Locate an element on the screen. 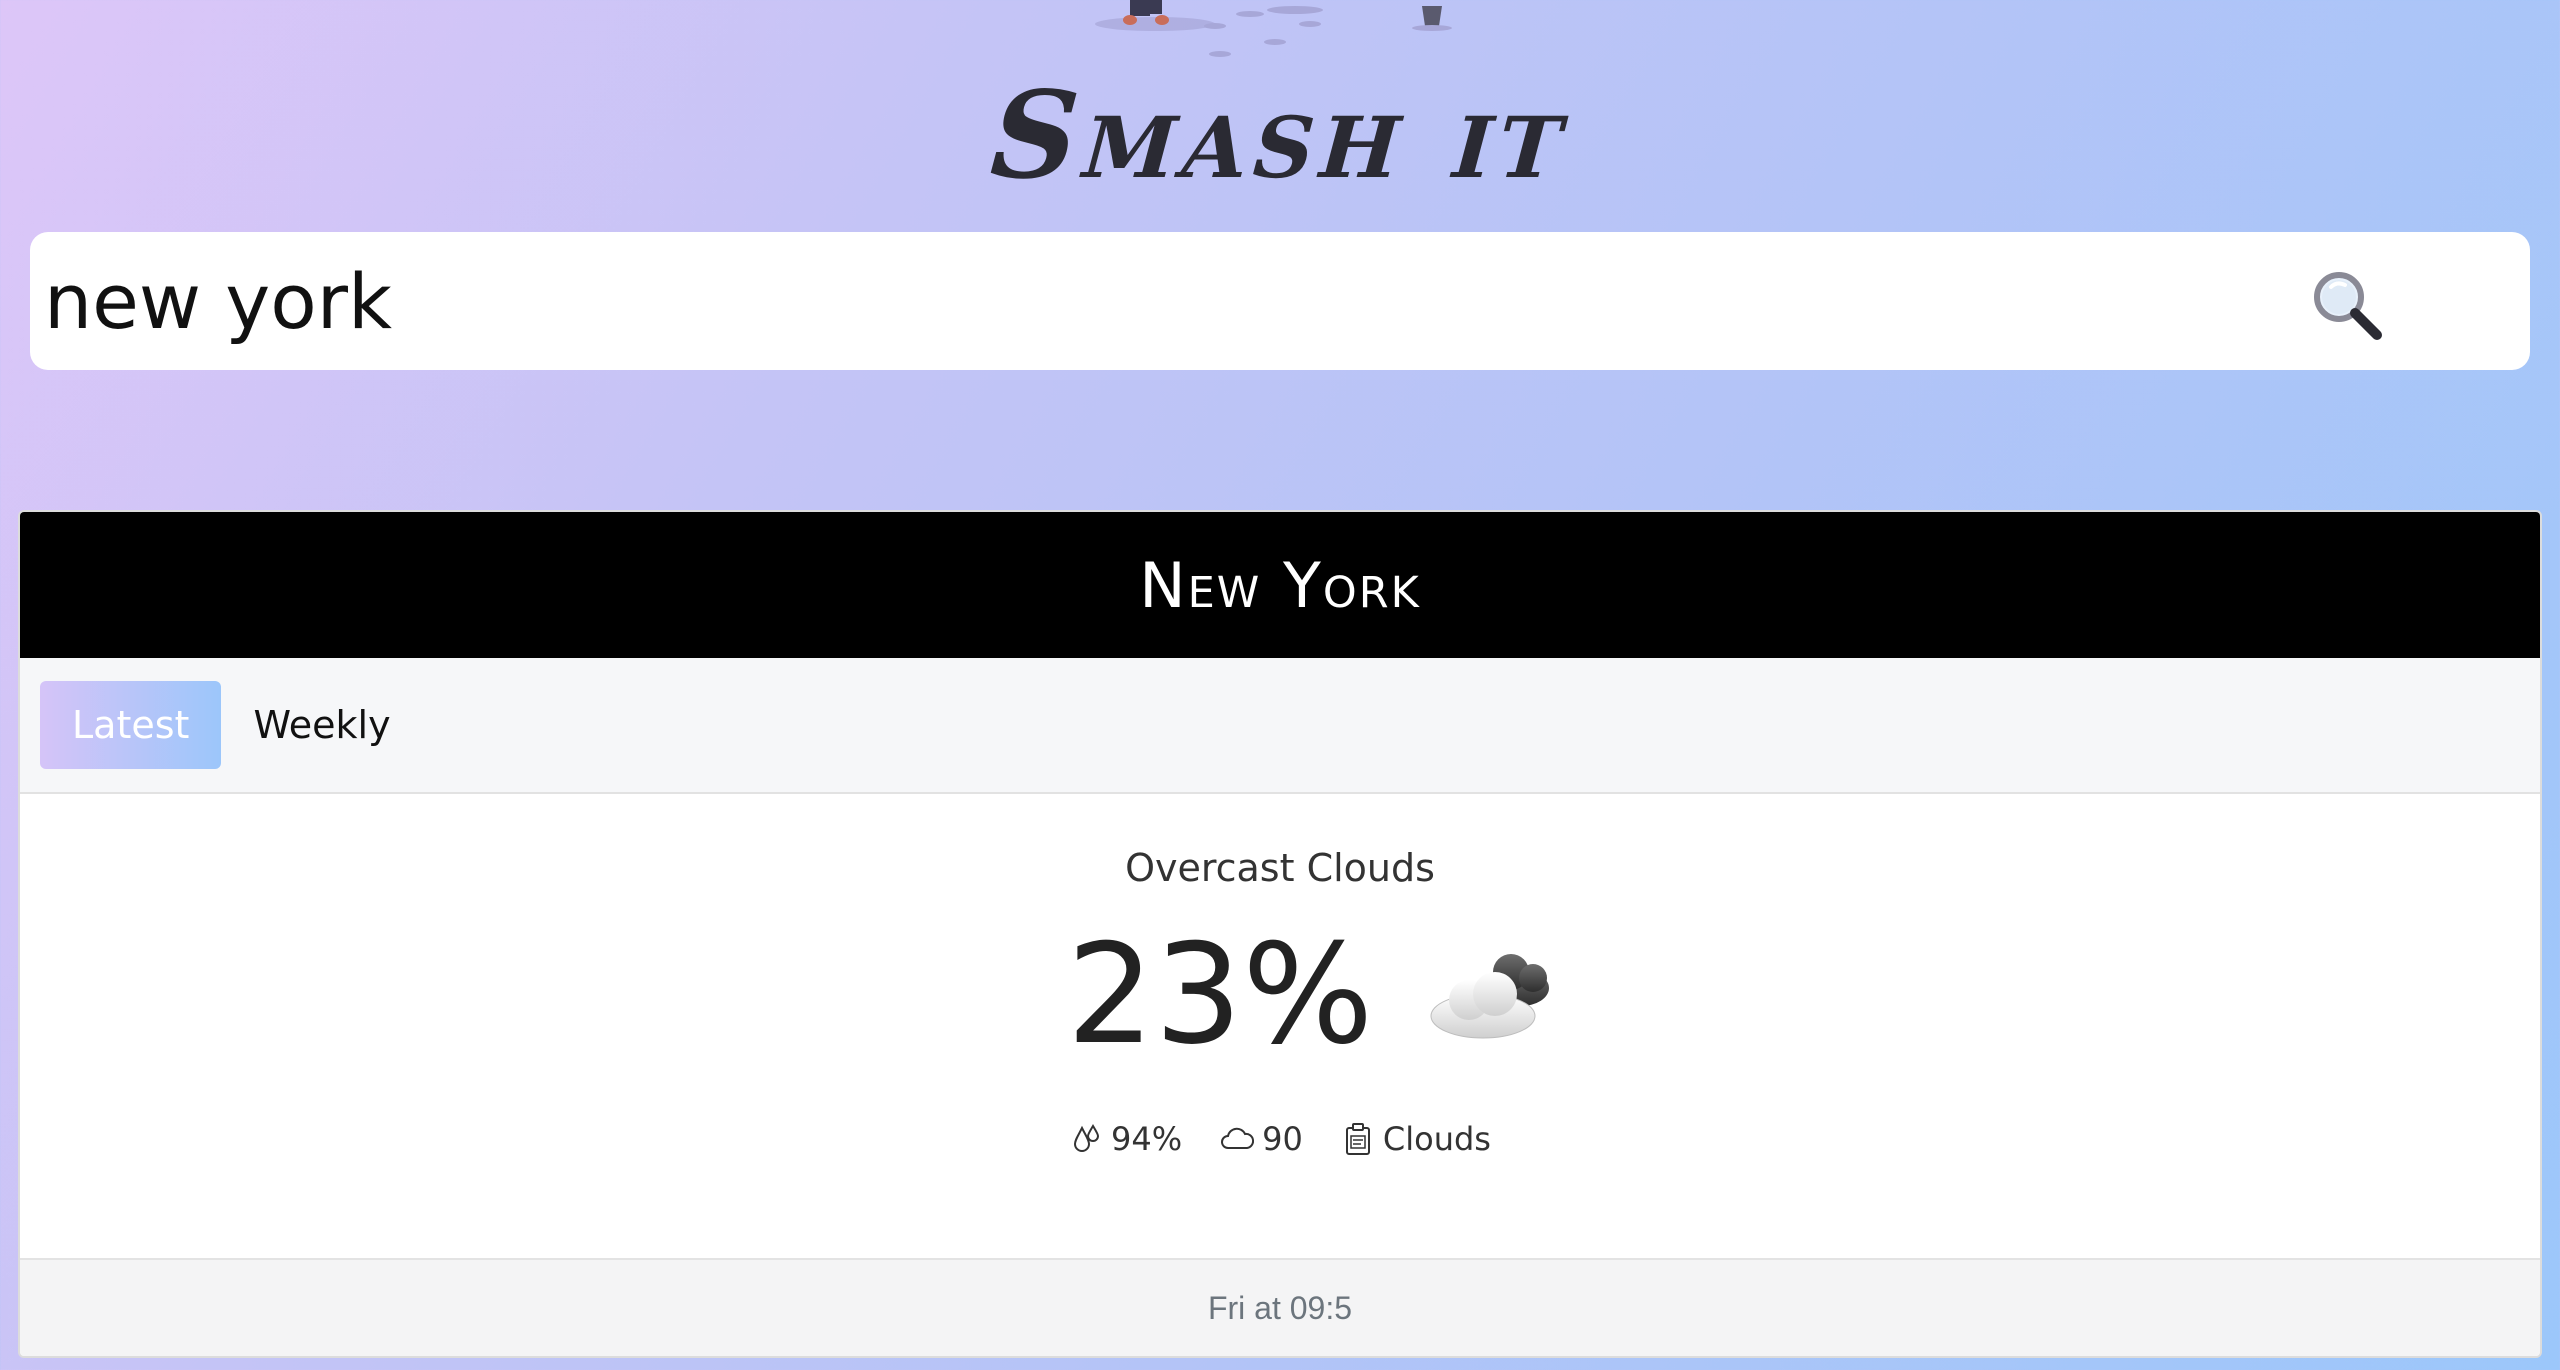 This screenshot has width=2560, height=1370. search-bar is located at coordinates (1280, 301).